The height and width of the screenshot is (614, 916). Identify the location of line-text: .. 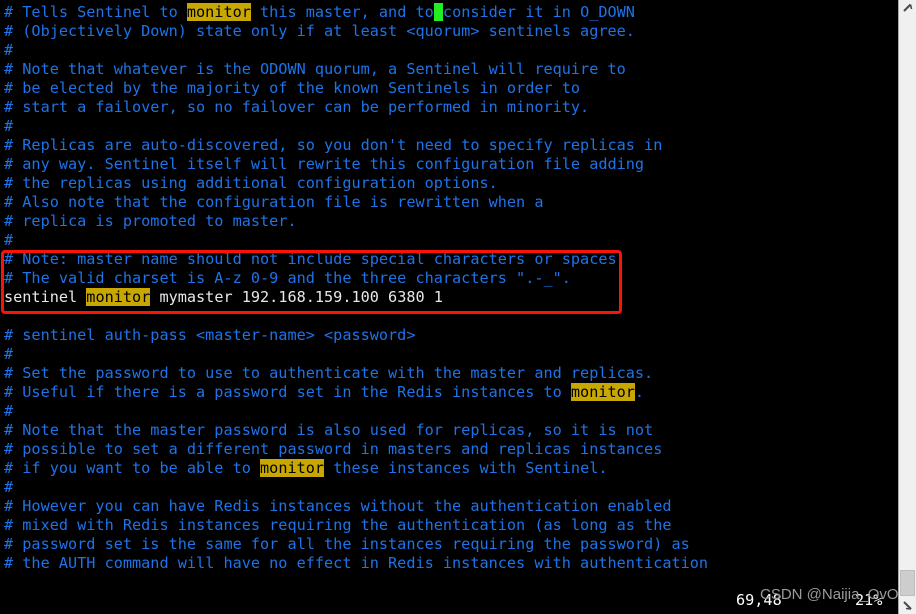
(639, 392).